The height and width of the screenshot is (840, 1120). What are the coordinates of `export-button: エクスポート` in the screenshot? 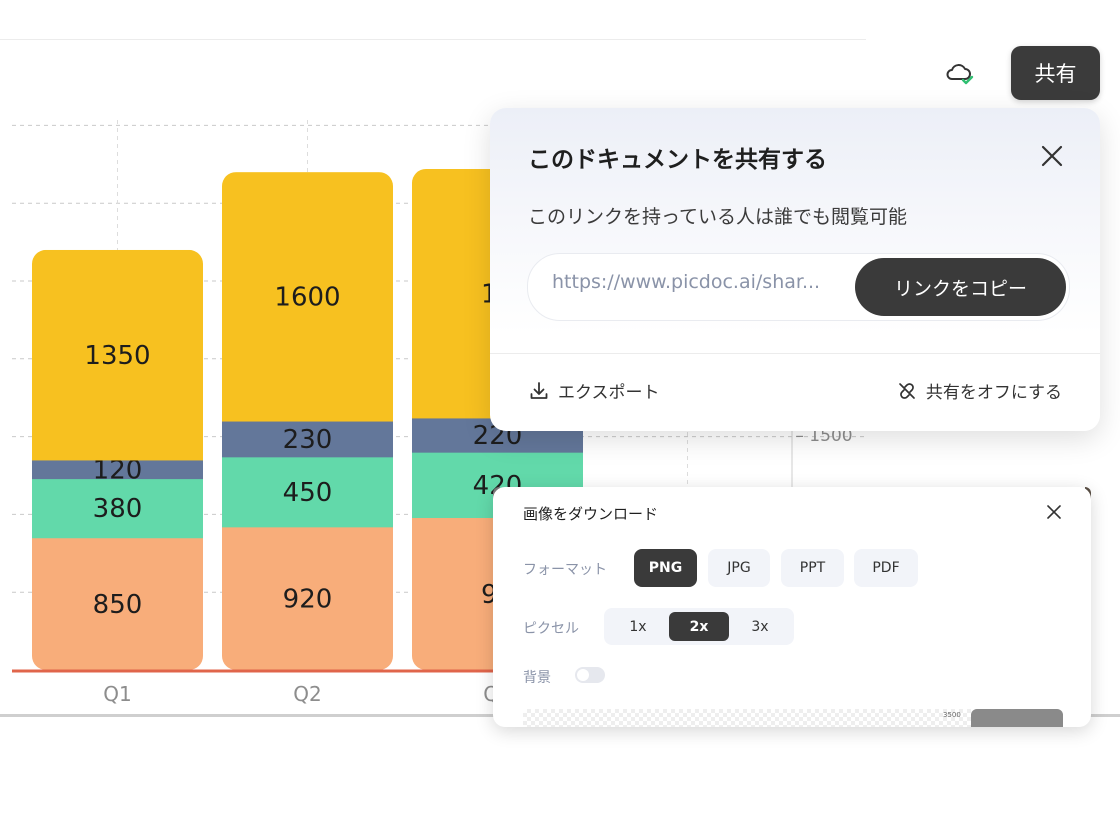 It's located at (594, 390).